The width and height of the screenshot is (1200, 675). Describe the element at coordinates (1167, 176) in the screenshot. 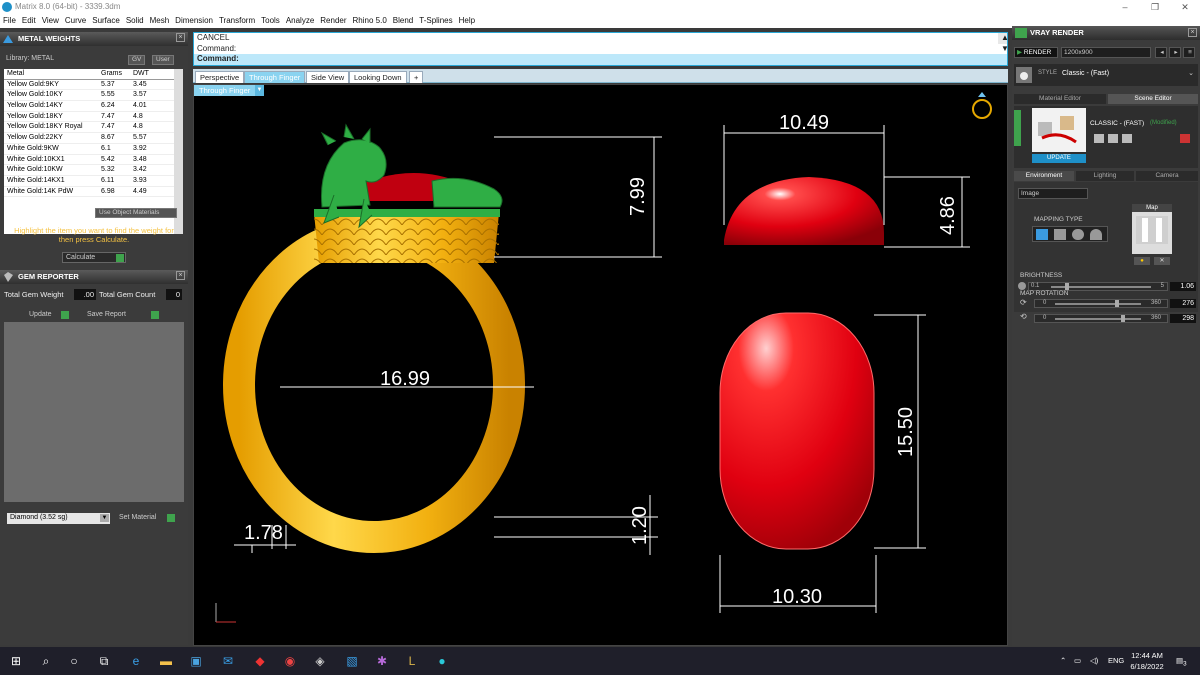

I see `tab-camera: Camera` at that location.